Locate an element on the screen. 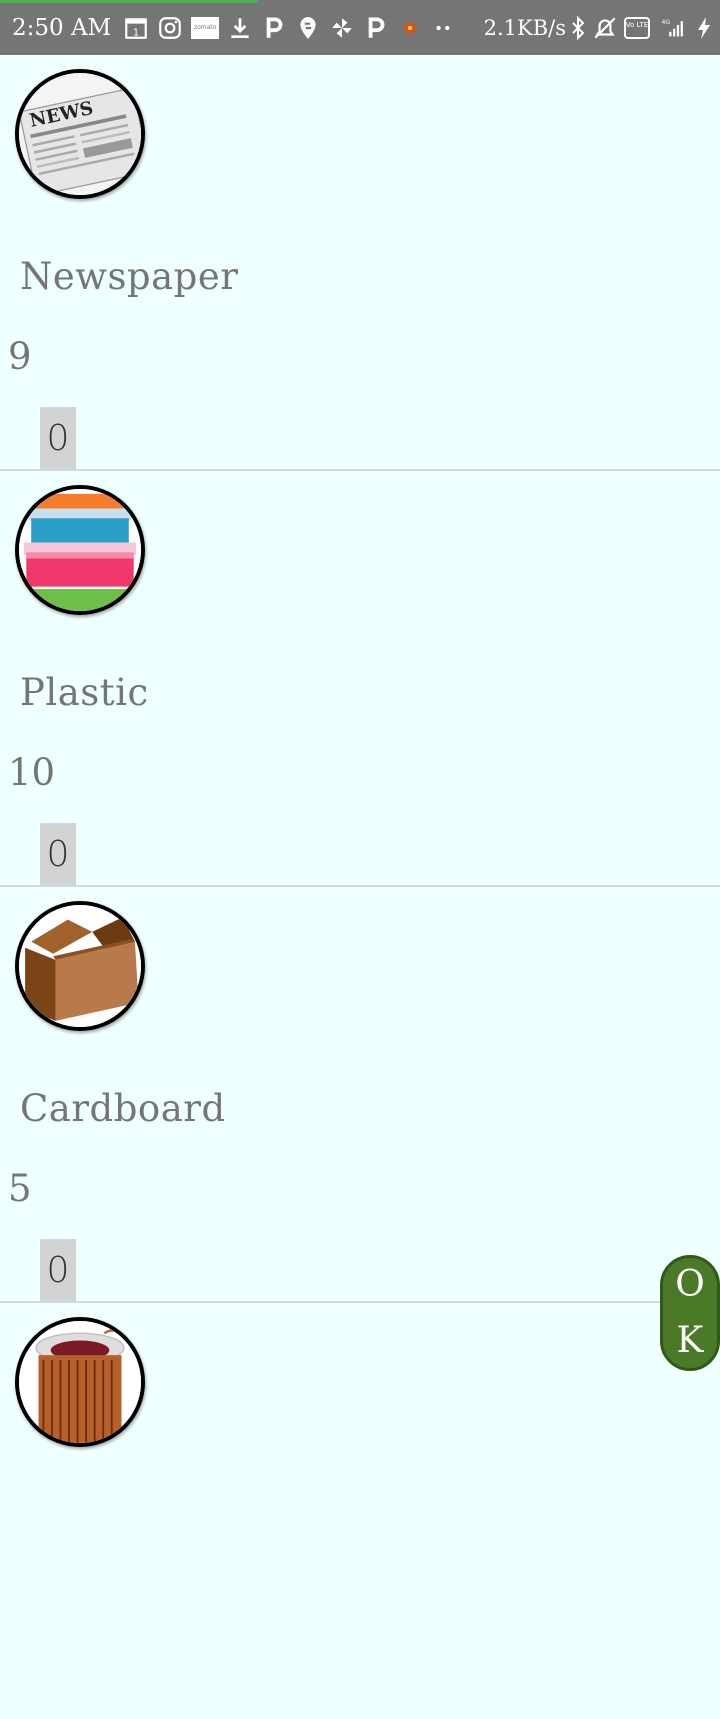  item-price: 5 is located at coordinates (20, 1188).